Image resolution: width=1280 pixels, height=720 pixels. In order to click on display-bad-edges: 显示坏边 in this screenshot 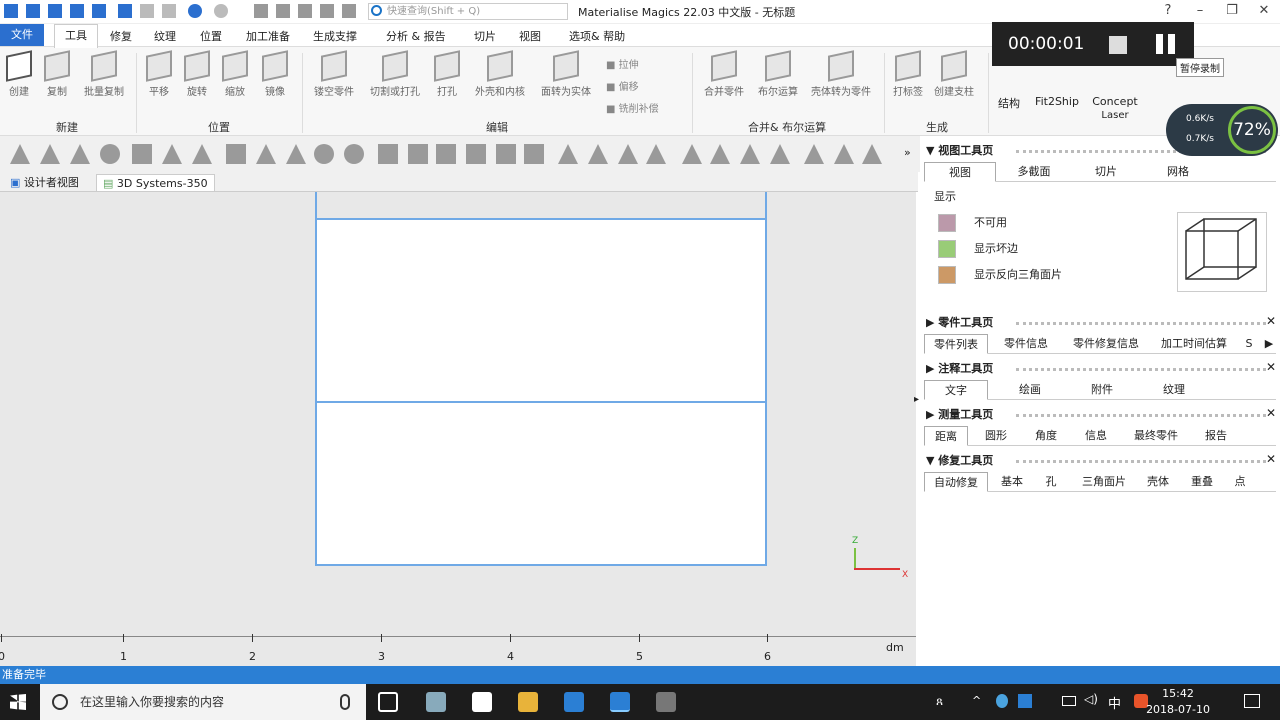, I will do `click(978, 249)`.